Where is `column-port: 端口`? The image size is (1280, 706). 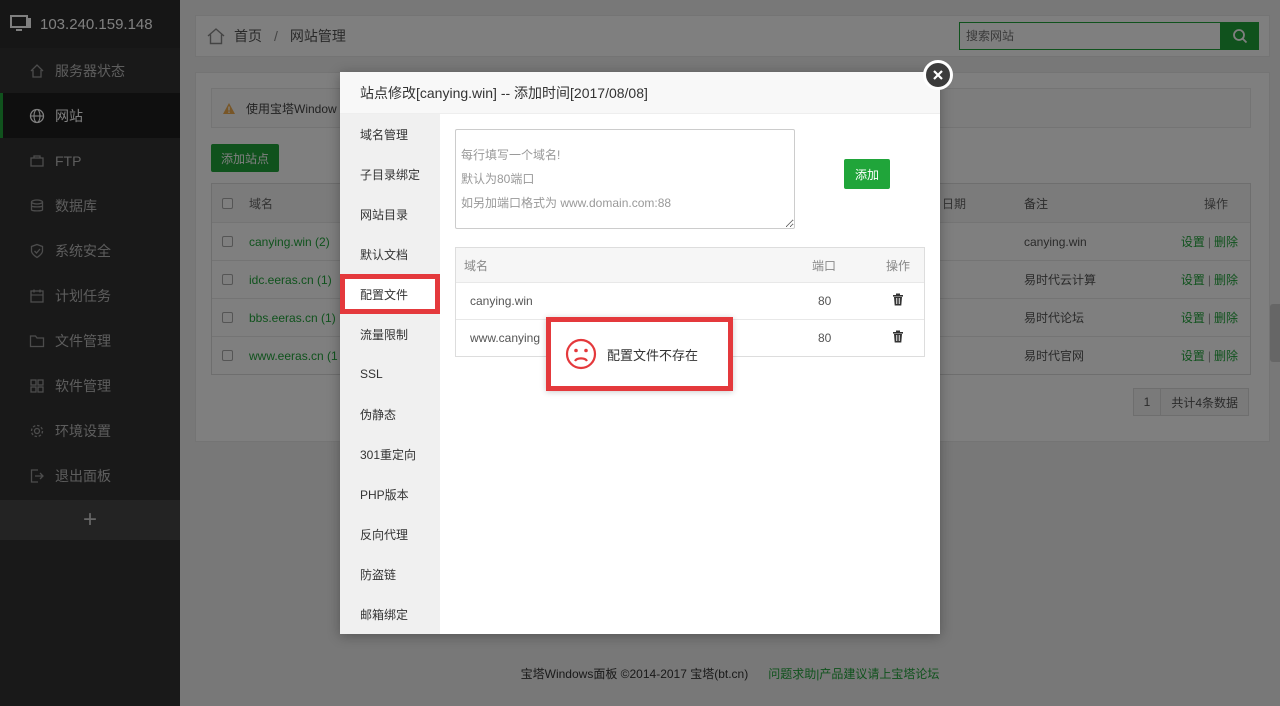 column-port: 端口 is located at coordinates (824, 265).